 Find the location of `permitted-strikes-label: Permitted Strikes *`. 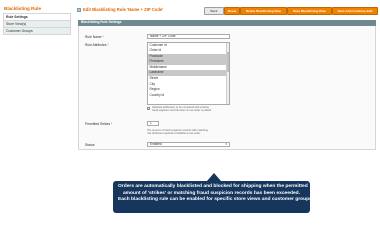

permitted-strikes-label: Permitted Strikes * is located at coordinates (99, 123).